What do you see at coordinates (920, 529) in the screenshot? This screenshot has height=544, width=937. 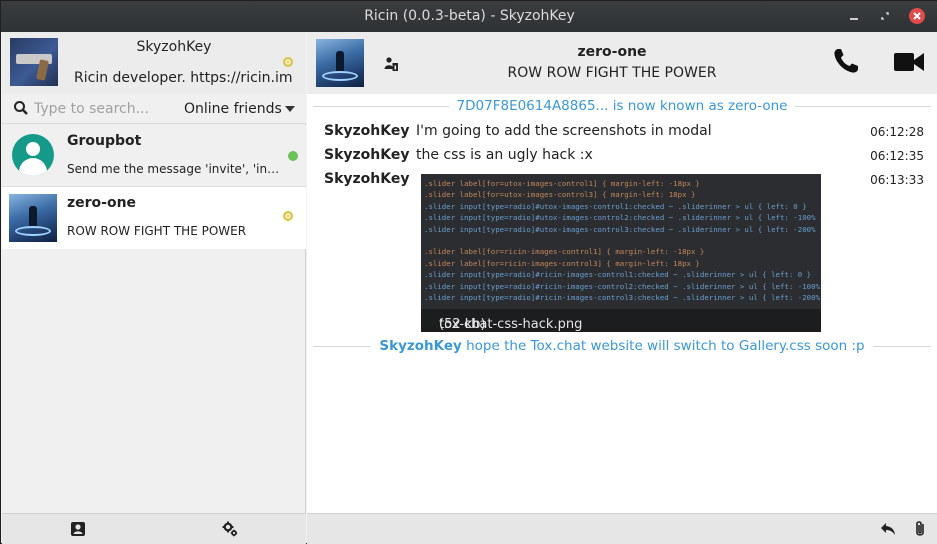 I see `attach-file-icon` at bounding box center [920, 529].